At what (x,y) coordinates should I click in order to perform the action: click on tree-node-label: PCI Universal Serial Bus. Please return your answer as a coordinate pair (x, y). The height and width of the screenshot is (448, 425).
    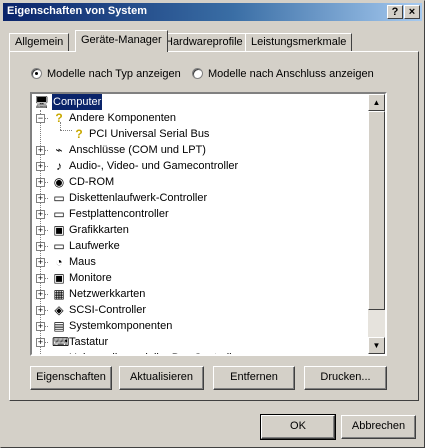
    Looking at the image, I should click on (149, 134).